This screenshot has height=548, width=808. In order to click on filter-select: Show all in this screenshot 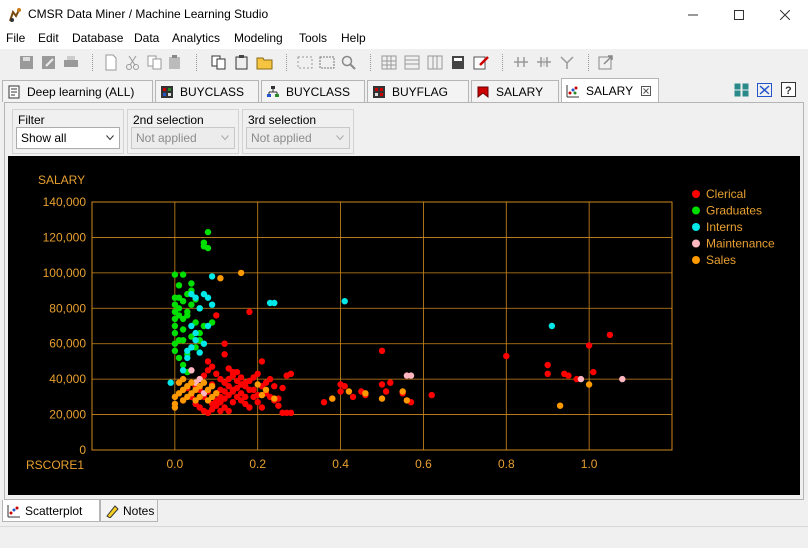, I will do `click(68, 138)`.